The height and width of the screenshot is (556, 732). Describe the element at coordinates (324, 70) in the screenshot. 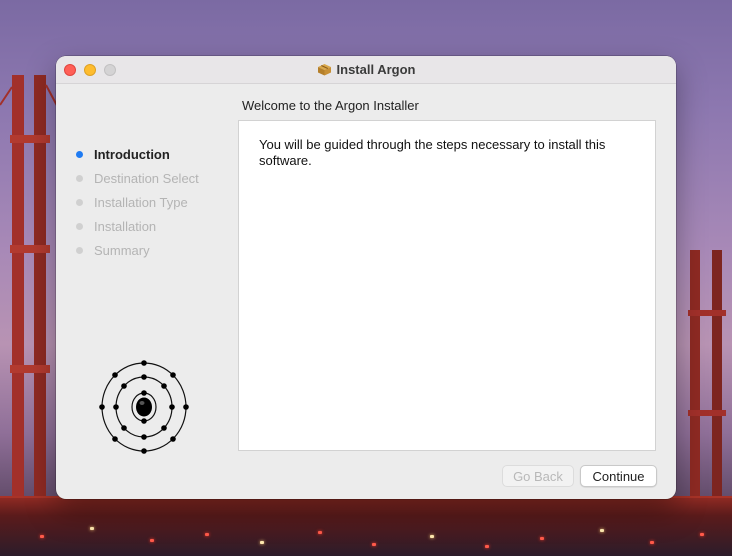

I see `package-icon` at that location.